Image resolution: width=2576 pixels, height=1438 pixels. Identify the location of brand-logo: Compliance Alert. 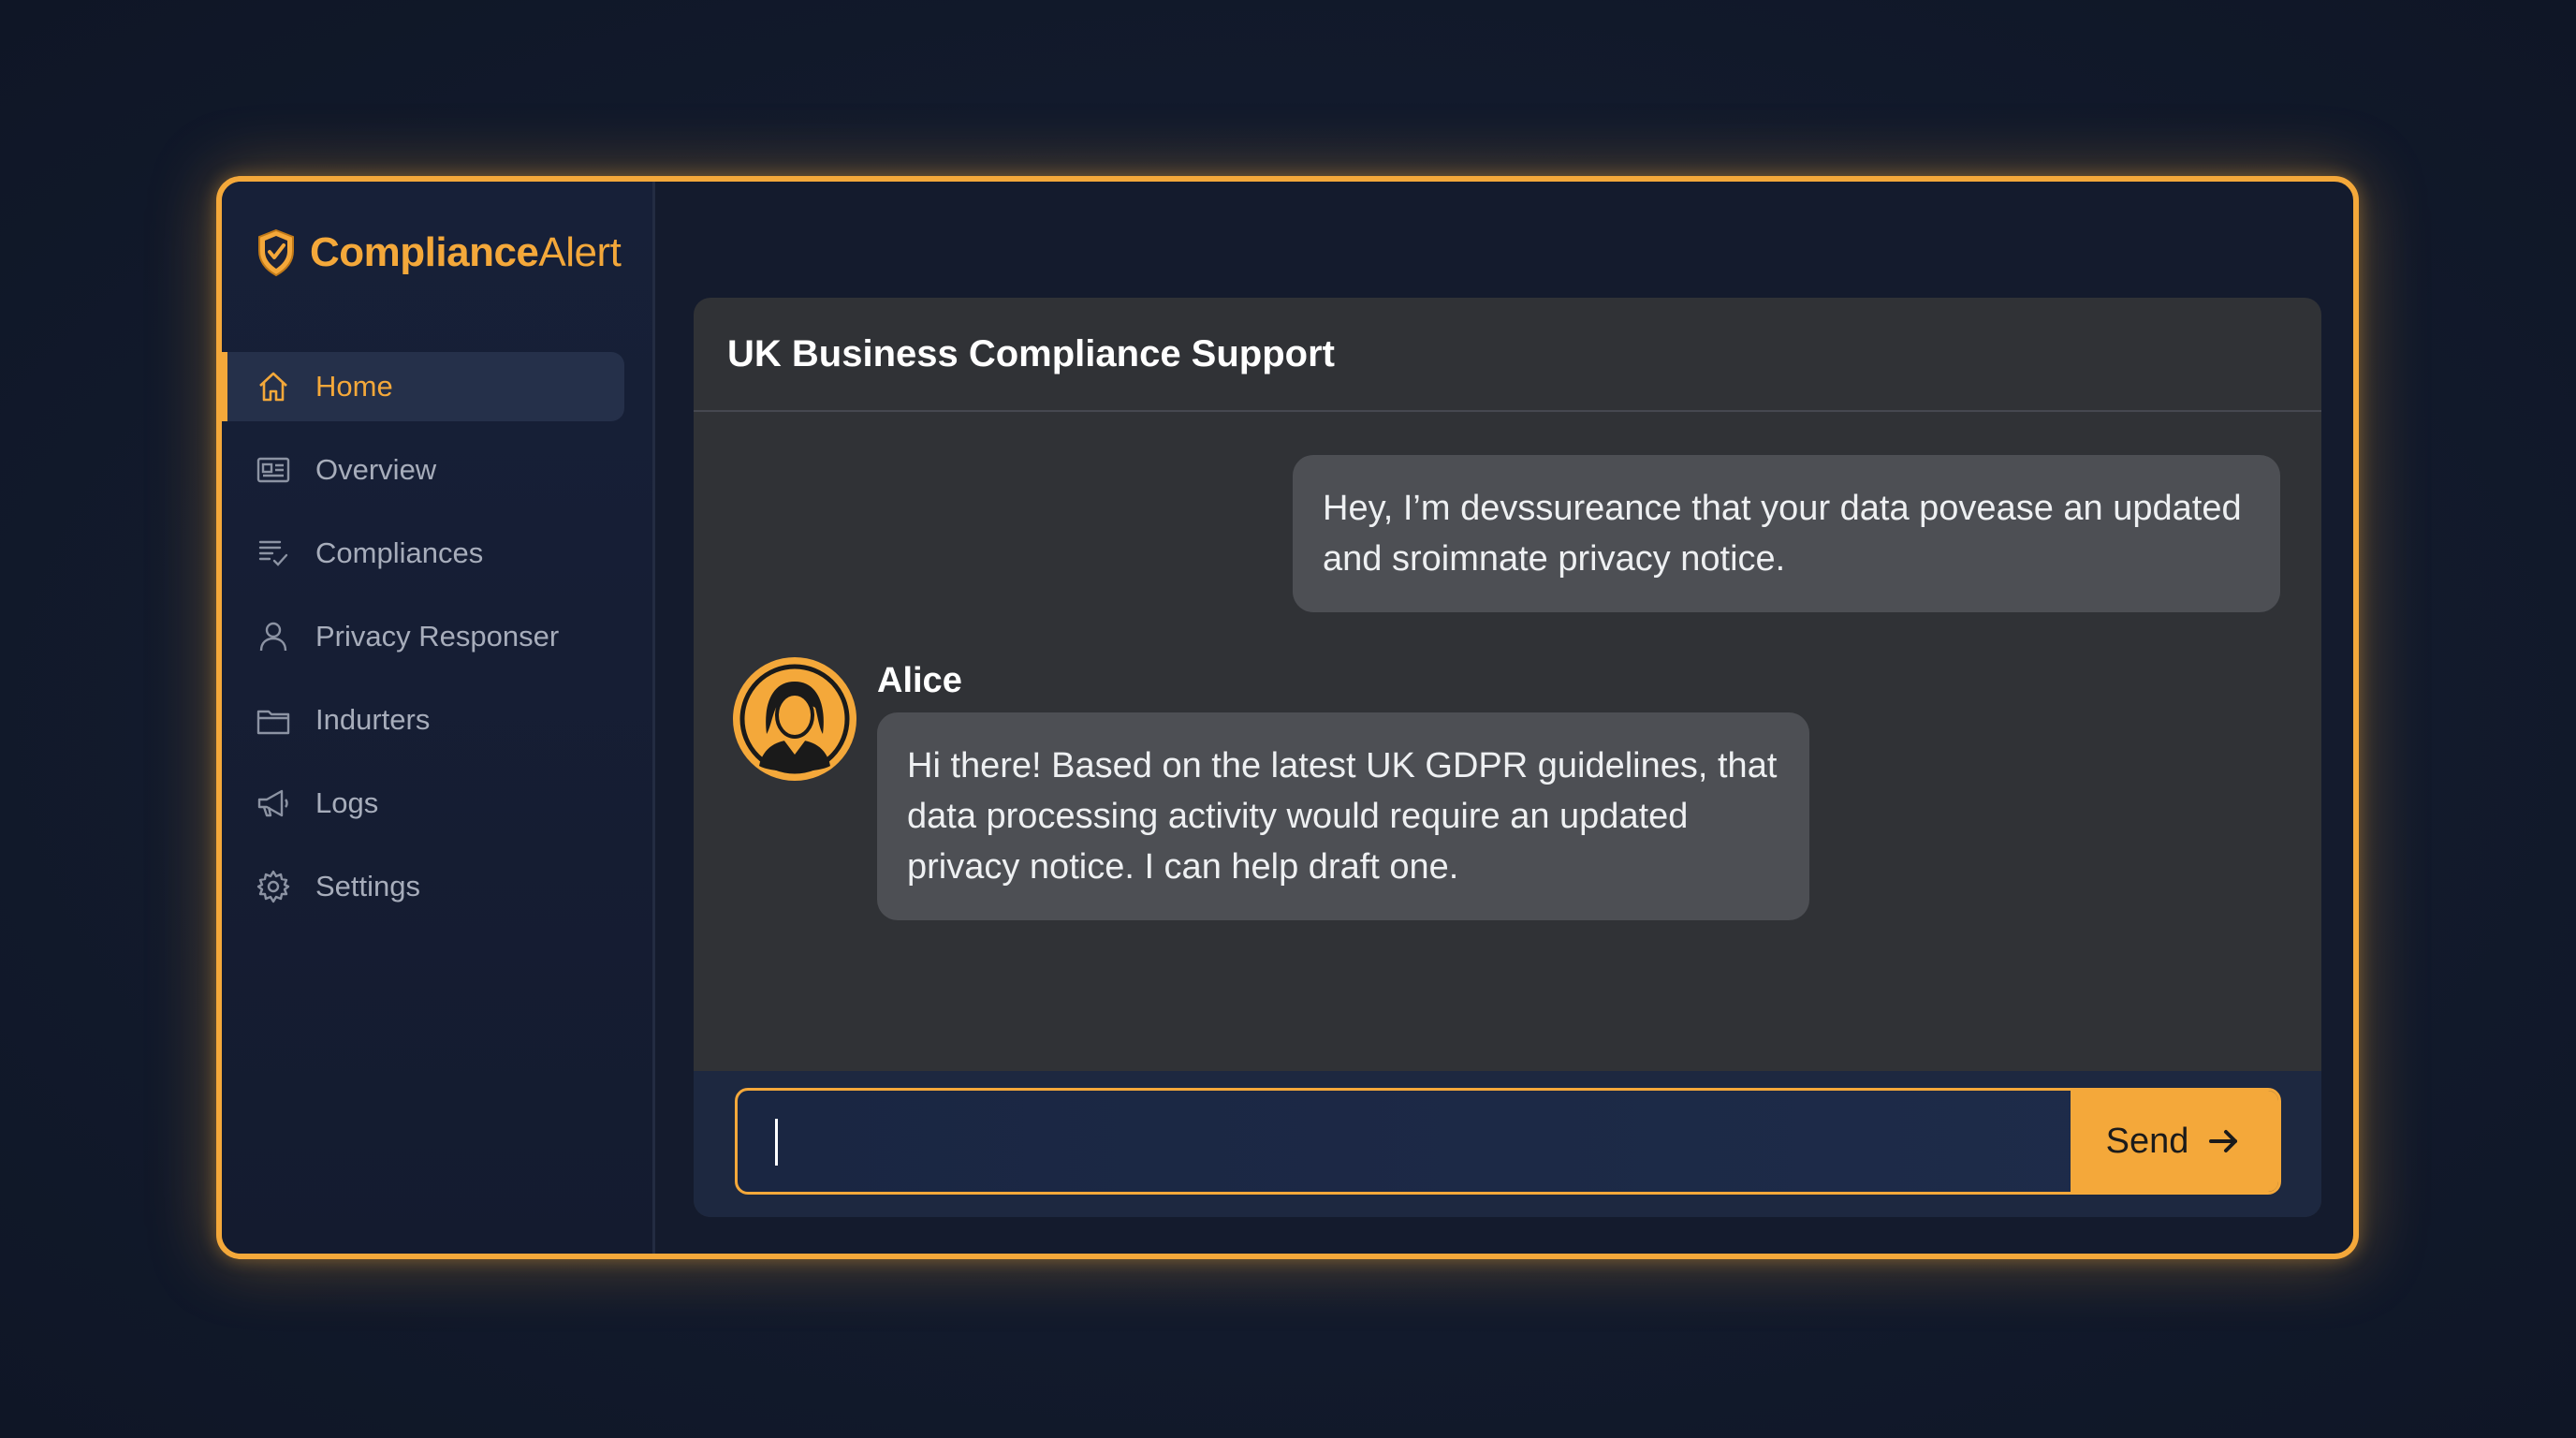
(439, 252).